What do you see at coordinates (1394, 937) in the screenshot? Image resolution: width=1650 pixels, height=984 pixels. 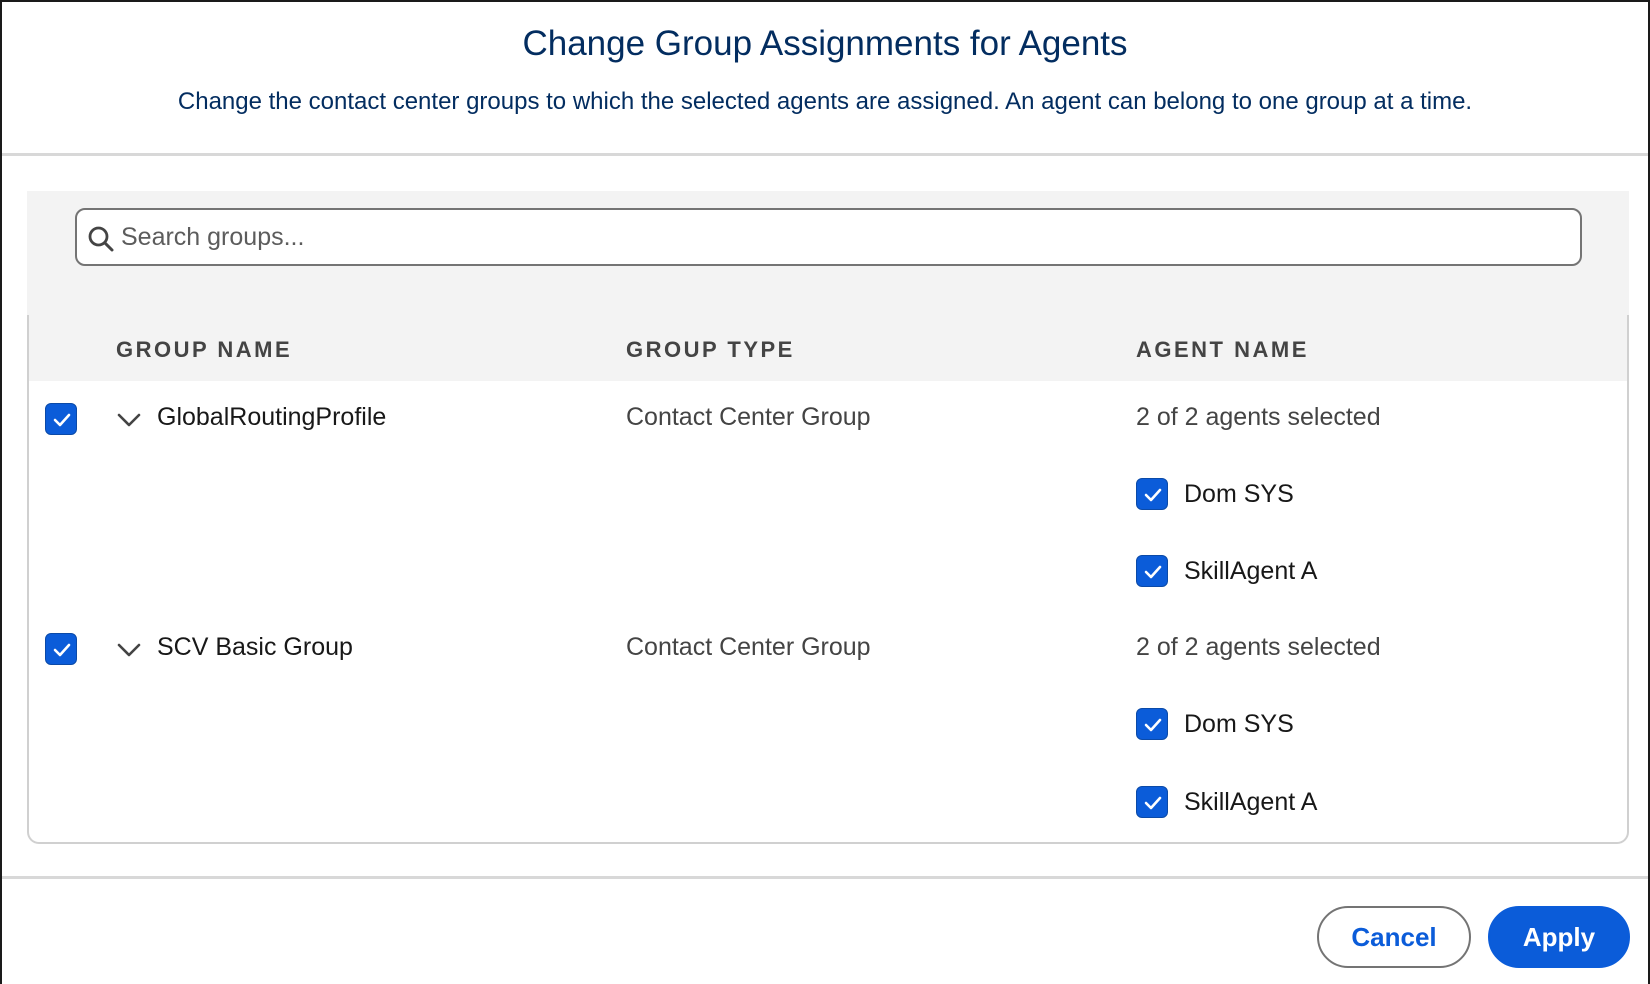 I see `cancel-button: Cancel` at bounding box center [1394, 937].